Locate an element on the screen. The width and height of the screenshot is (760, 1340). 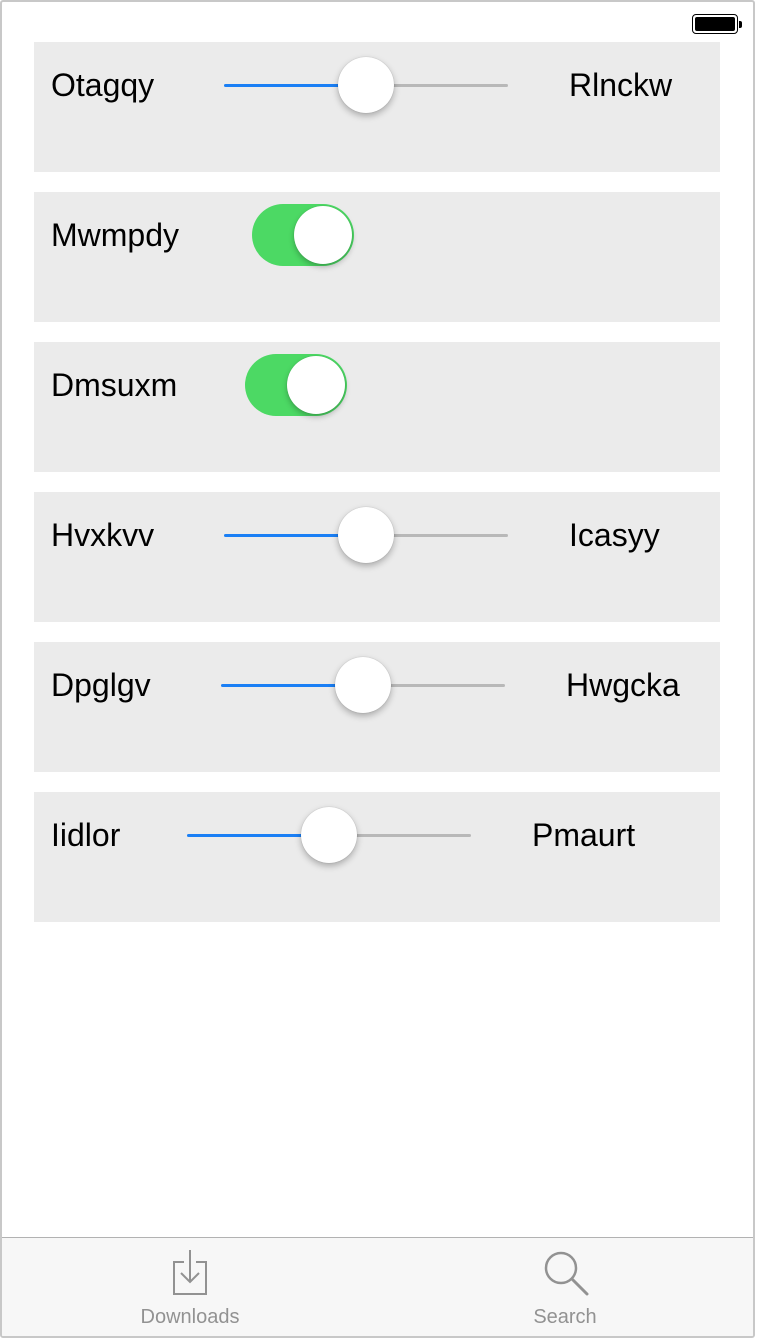
tab-search: Search is located at coordinates (565, 1287).